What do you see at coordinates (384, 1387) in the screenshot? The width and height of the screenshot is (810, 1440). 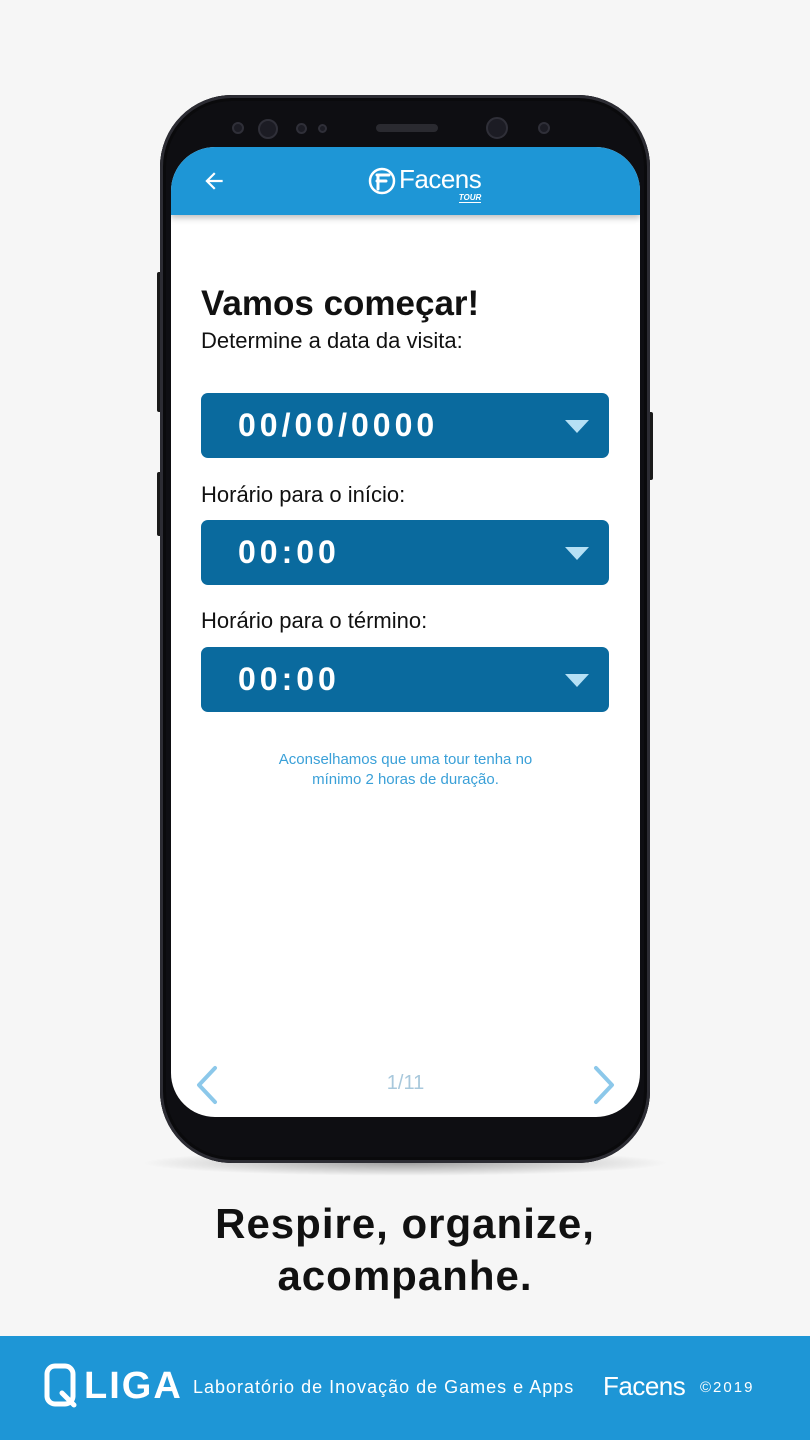 I see `footer-text: Laboratório de Inovação de Games e Apps` at bounding box center [384, 1387].